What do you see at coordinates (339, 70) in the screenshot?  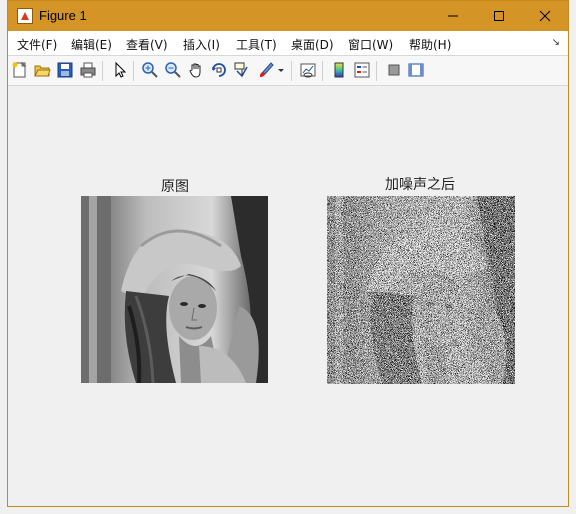 I see `colorbar-icon` at bounding box center [339, 70].